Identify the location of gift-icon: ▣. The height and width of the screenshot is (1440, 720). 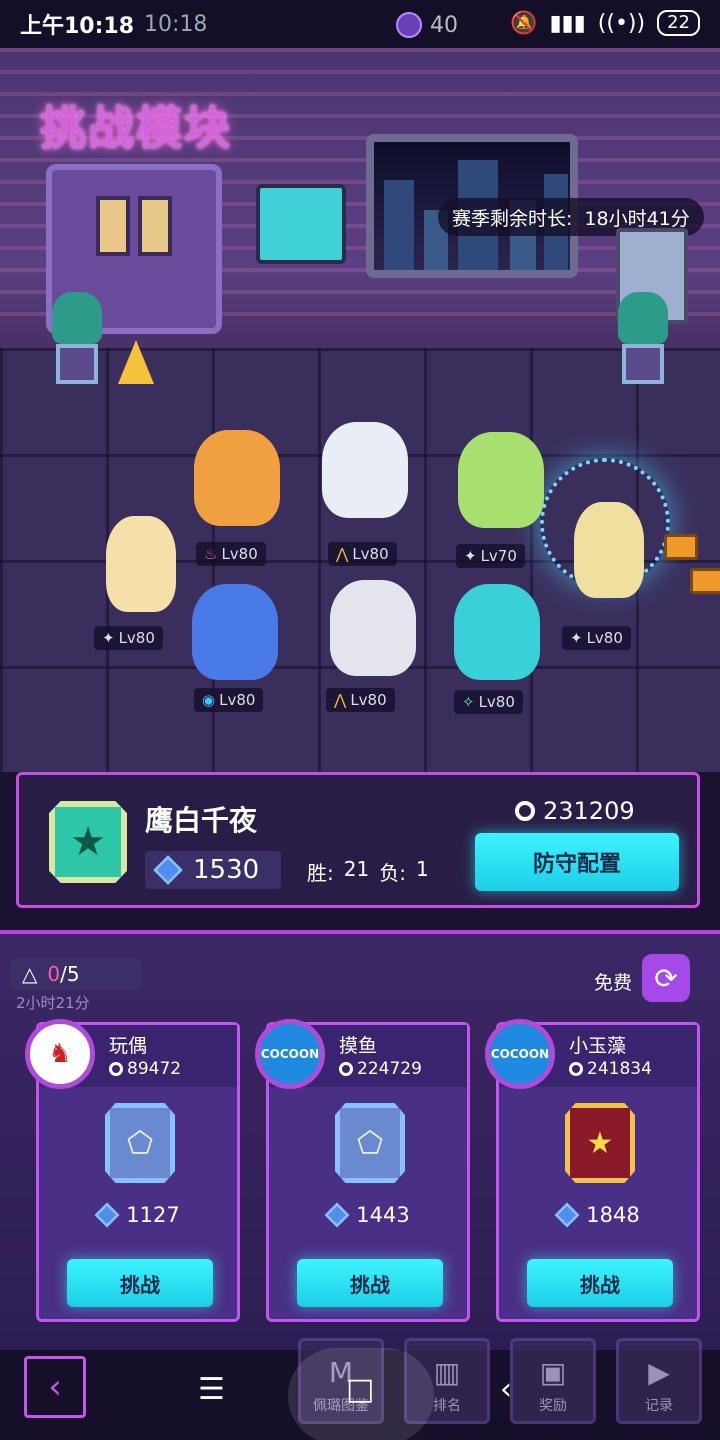
(553, 1372).